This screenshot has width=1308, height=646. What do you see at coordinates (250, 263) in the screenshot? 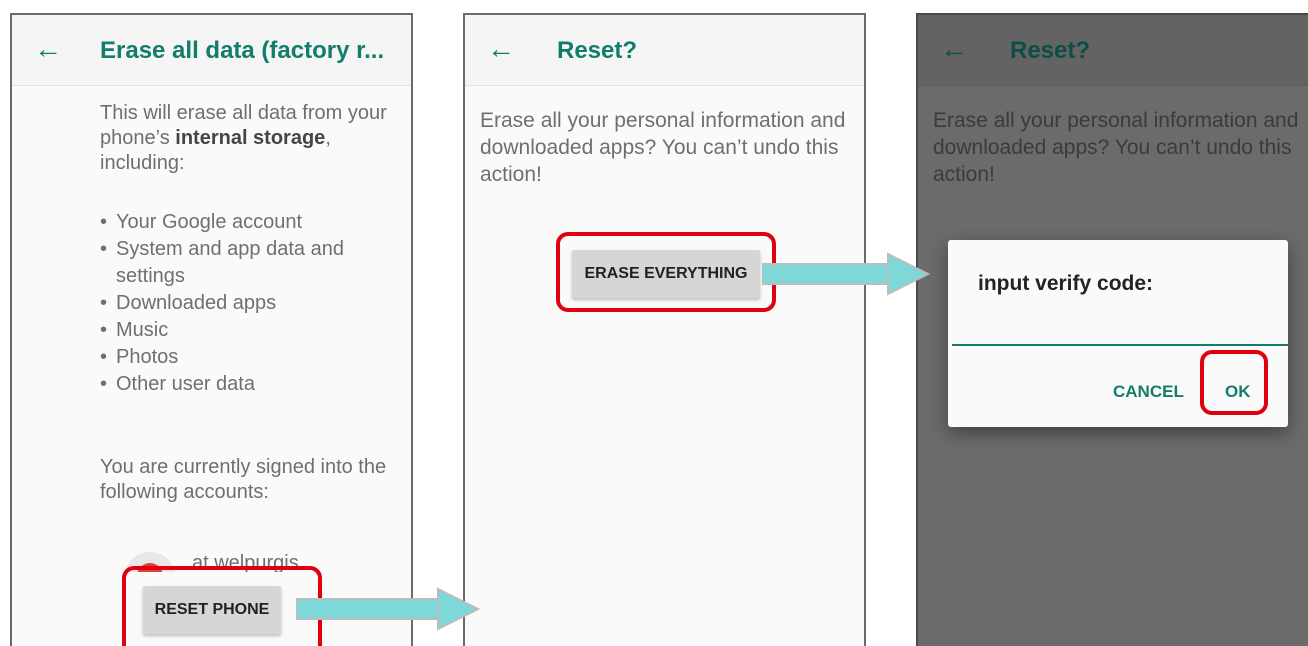
I see `list-item: System and app data and settings` at bounding box center [250, 263].